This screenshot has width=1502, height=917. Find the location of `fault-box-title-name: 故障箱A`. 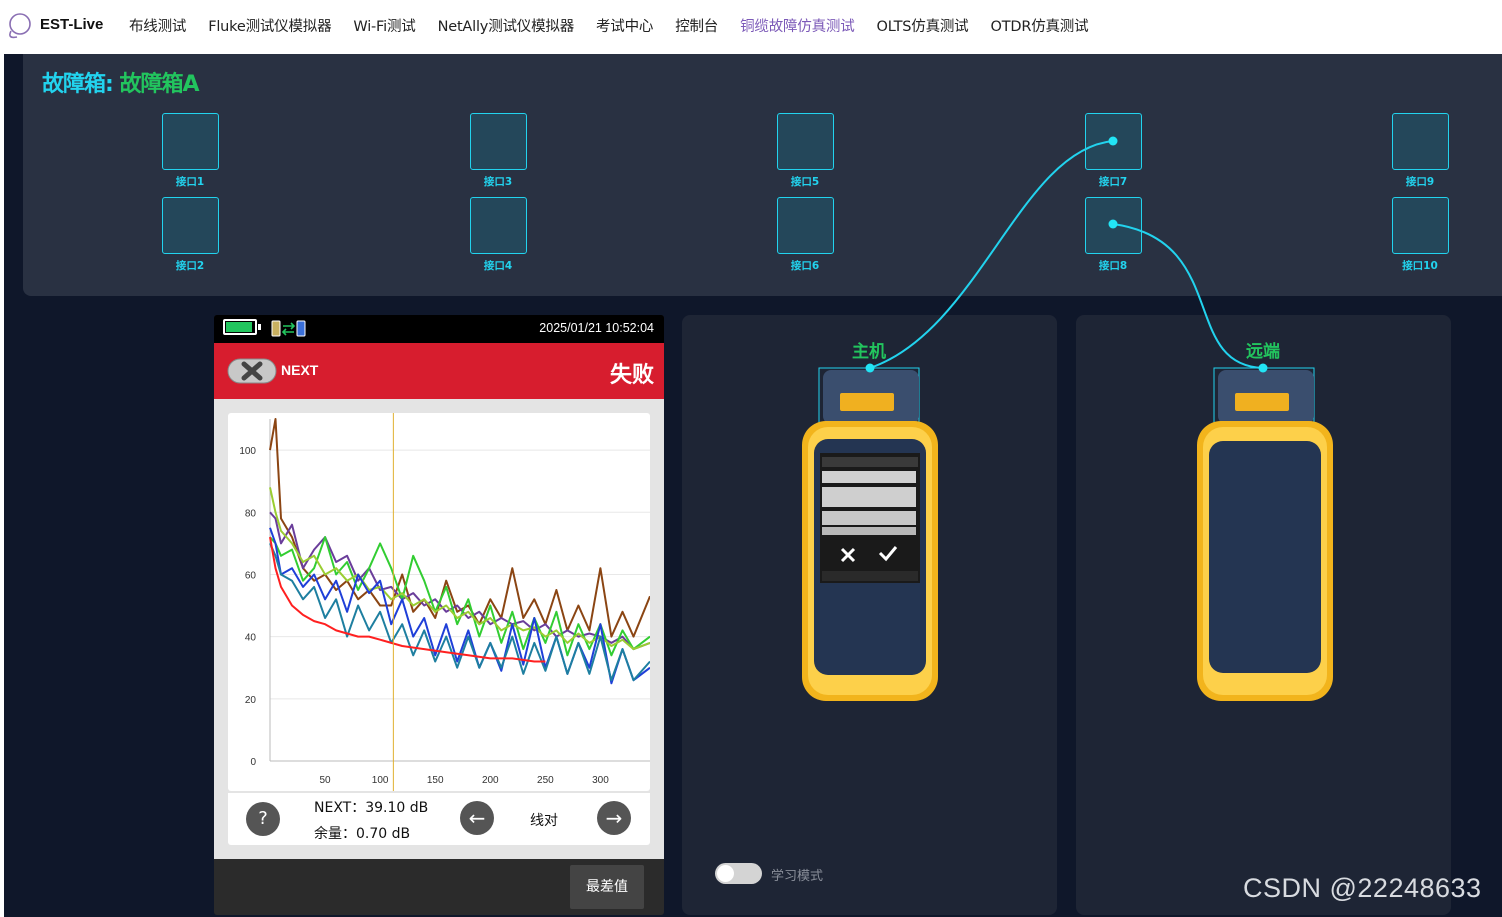

fault-box-title-name: 故障箱A is located at coordinates (159, 84).